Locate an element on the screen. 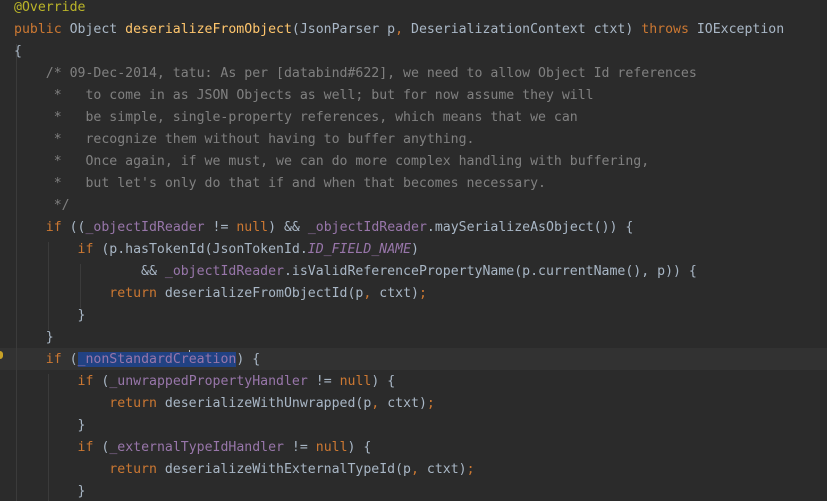 Image resolution: width=827 pixels, height=501 pixels. code-token: deserializeWithUnwrapped(p is located at coordinates (268, 403).